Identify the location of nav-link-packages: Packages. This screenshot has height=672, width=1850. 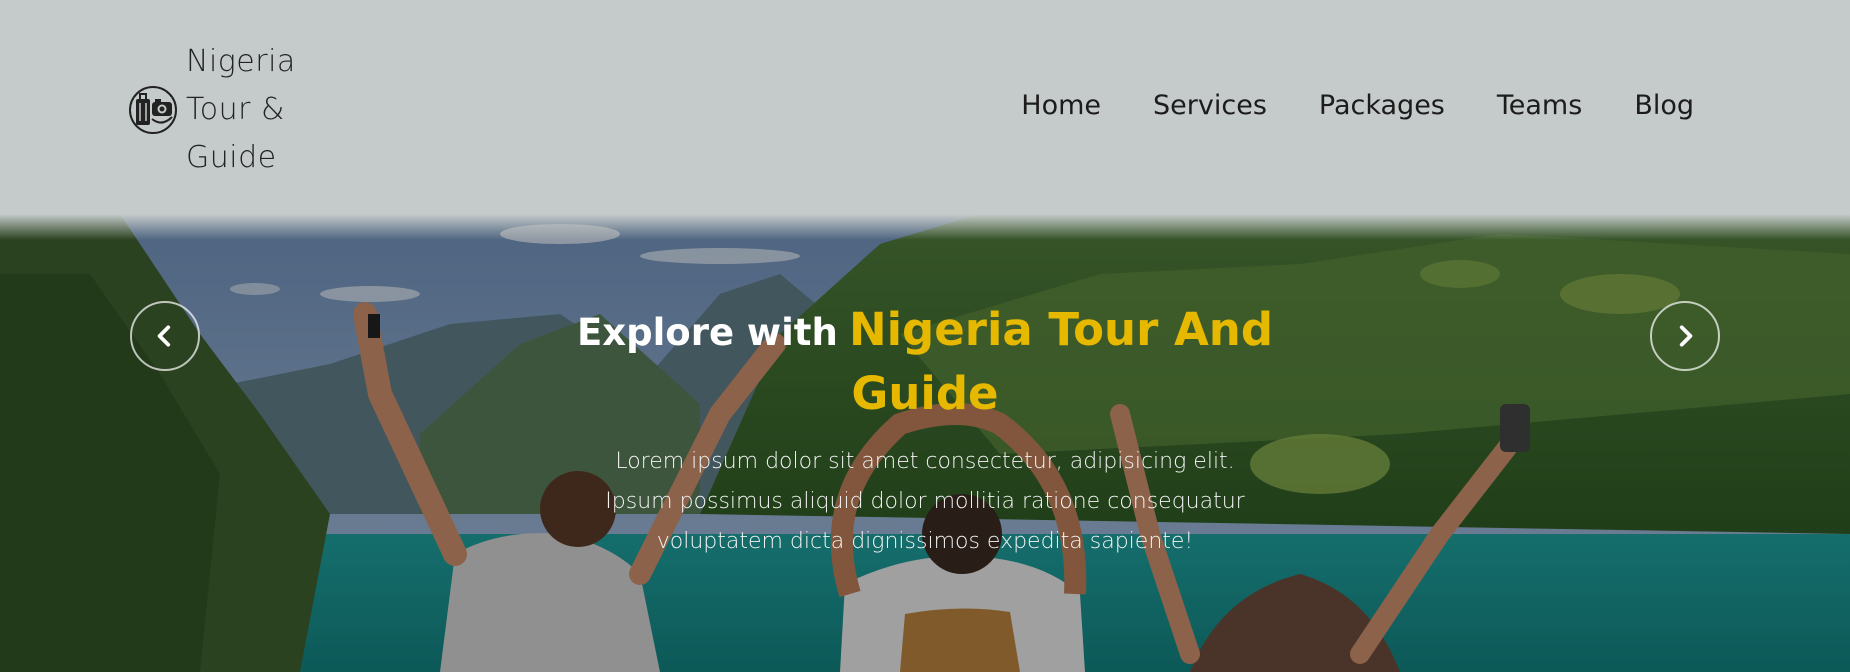
(1382, 106).